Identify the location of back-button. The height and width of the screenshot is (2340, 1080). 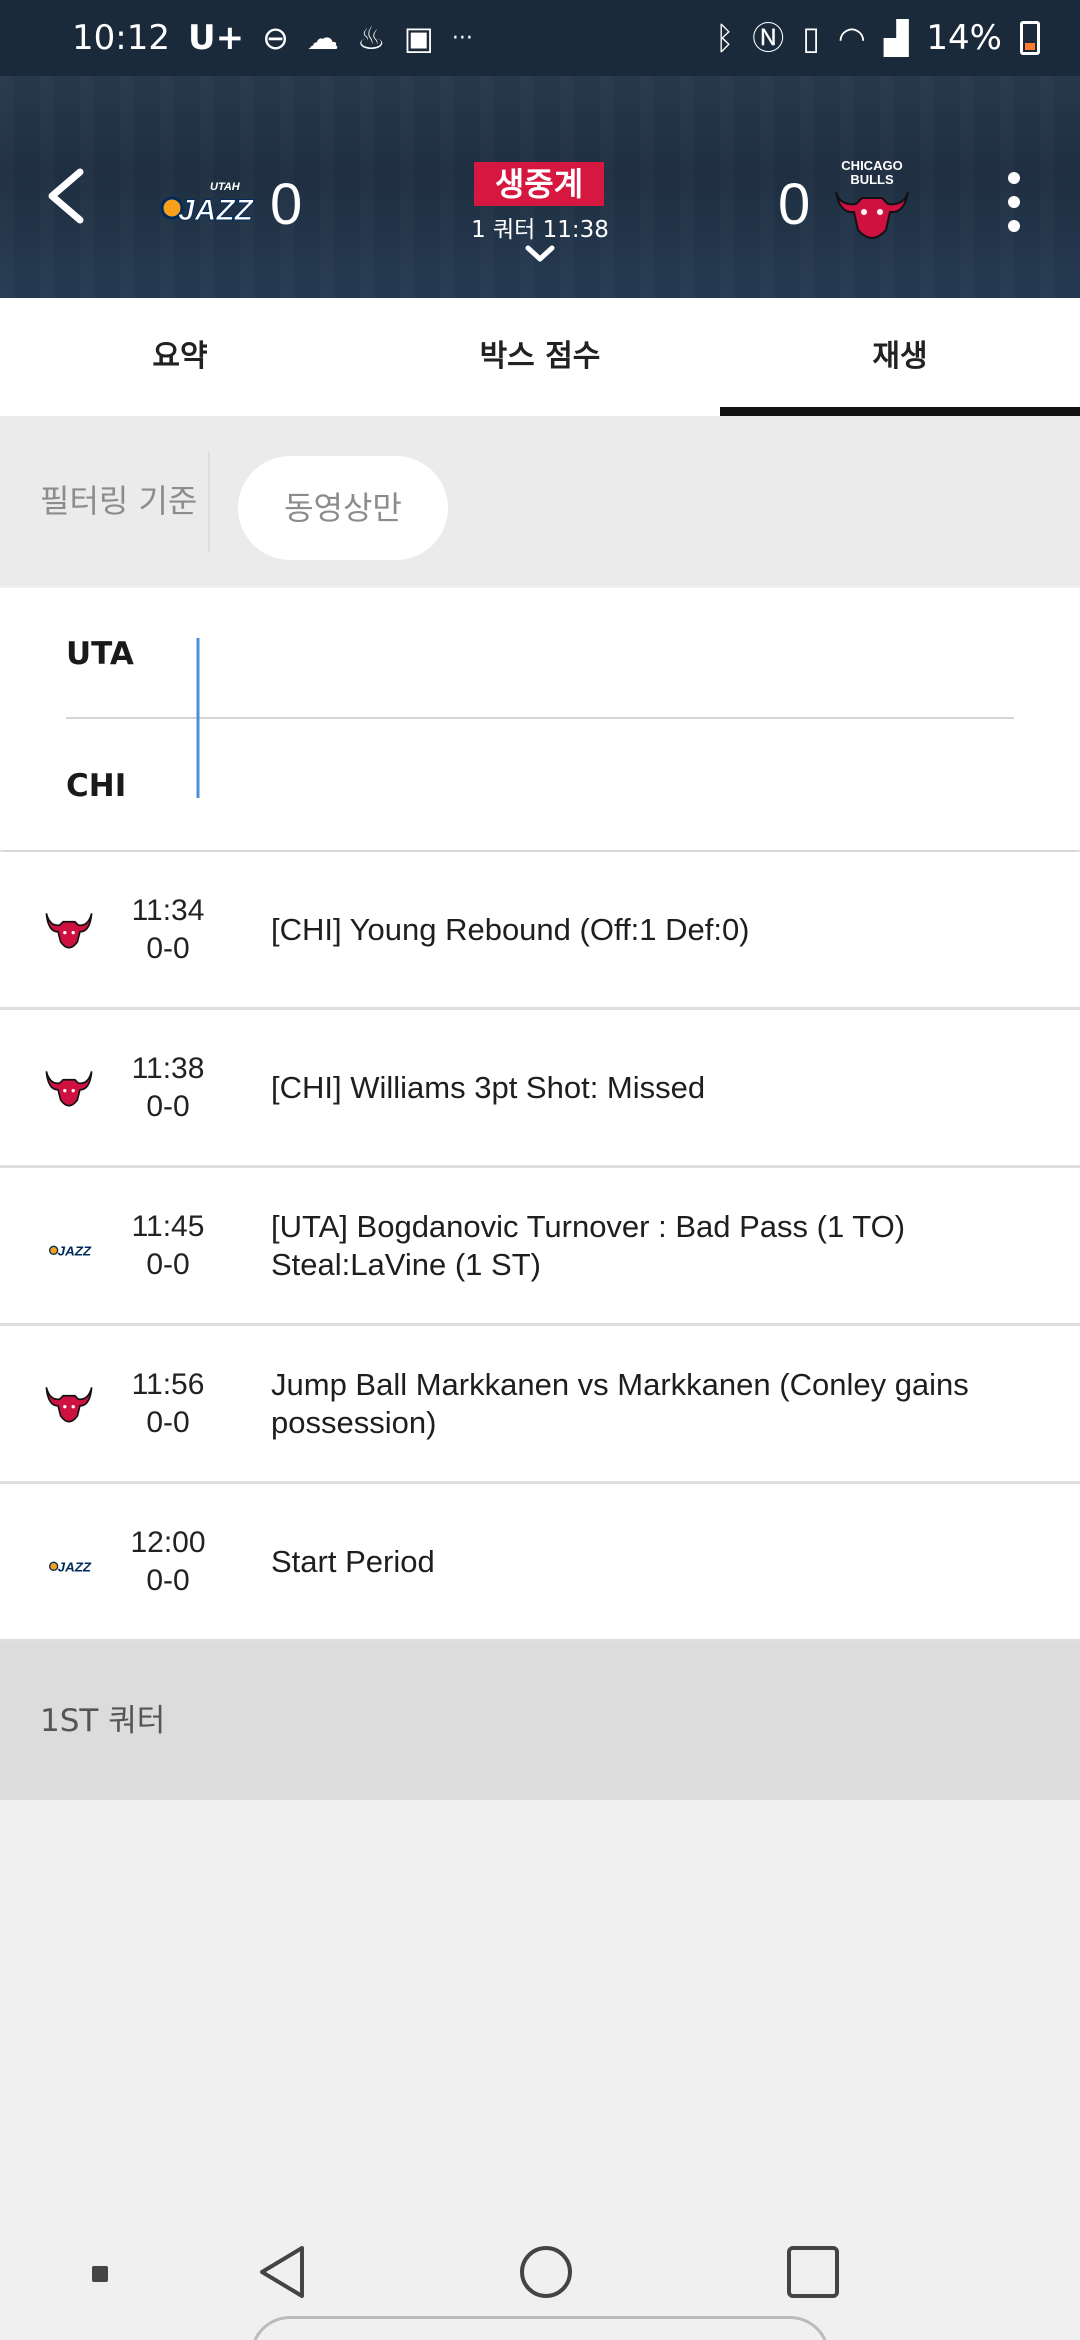
(66, 196).